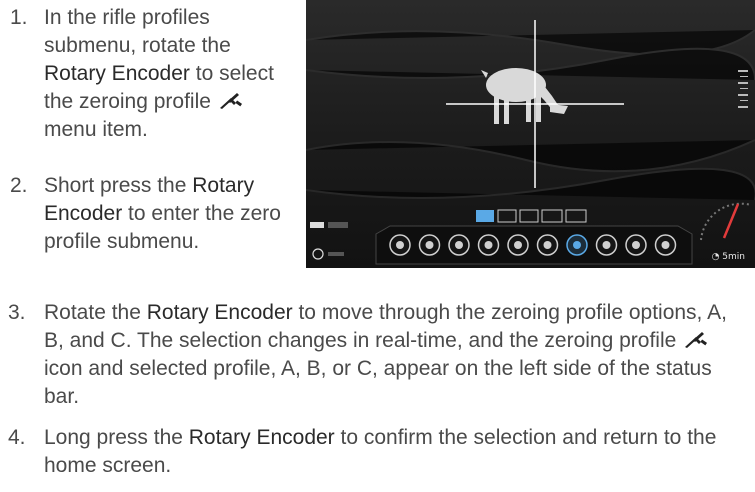 The height and width of the screenshot is (492, 755). I want to click on camera-icon, so click(518, 245).